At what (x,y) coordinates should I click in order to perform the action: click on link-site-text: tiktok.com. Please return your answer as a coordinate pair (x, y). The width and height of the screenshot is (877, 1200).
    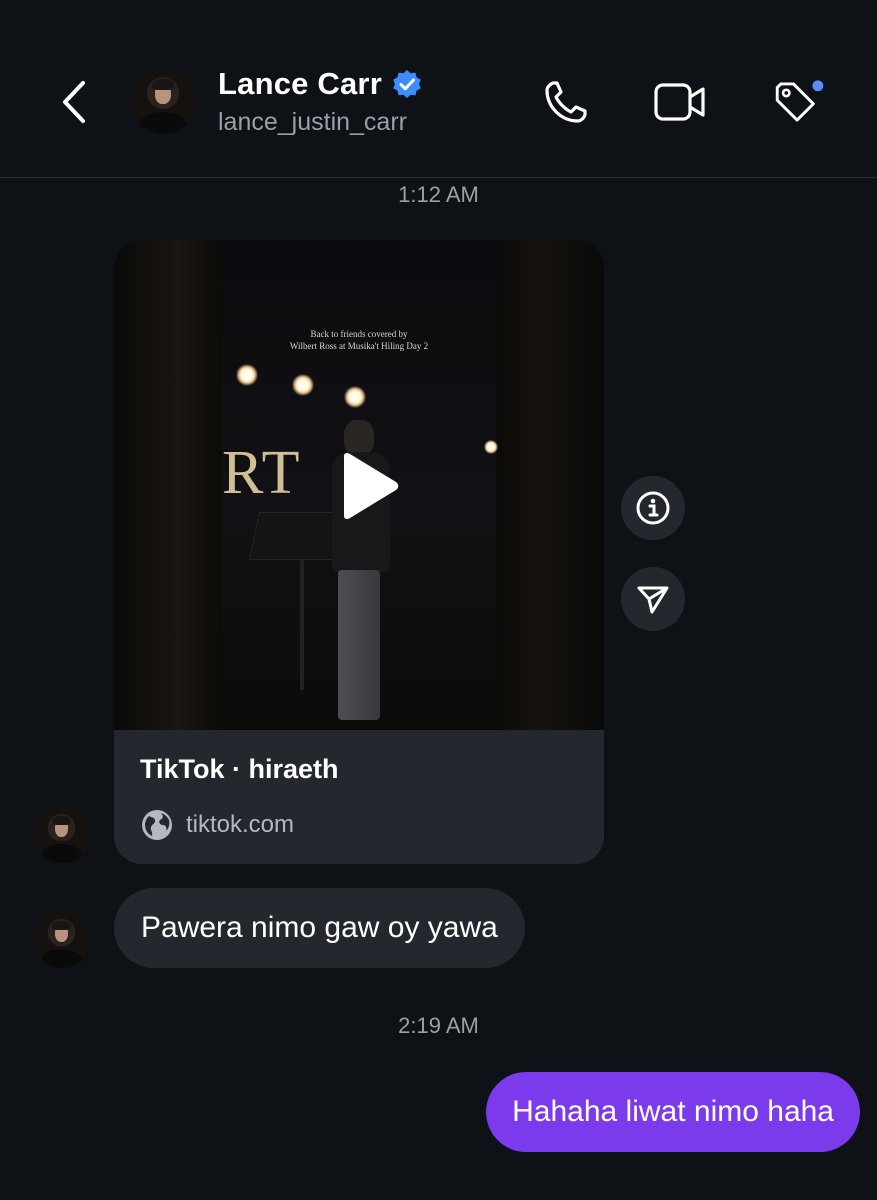
    Looking at the image, I should click on (240, 824).